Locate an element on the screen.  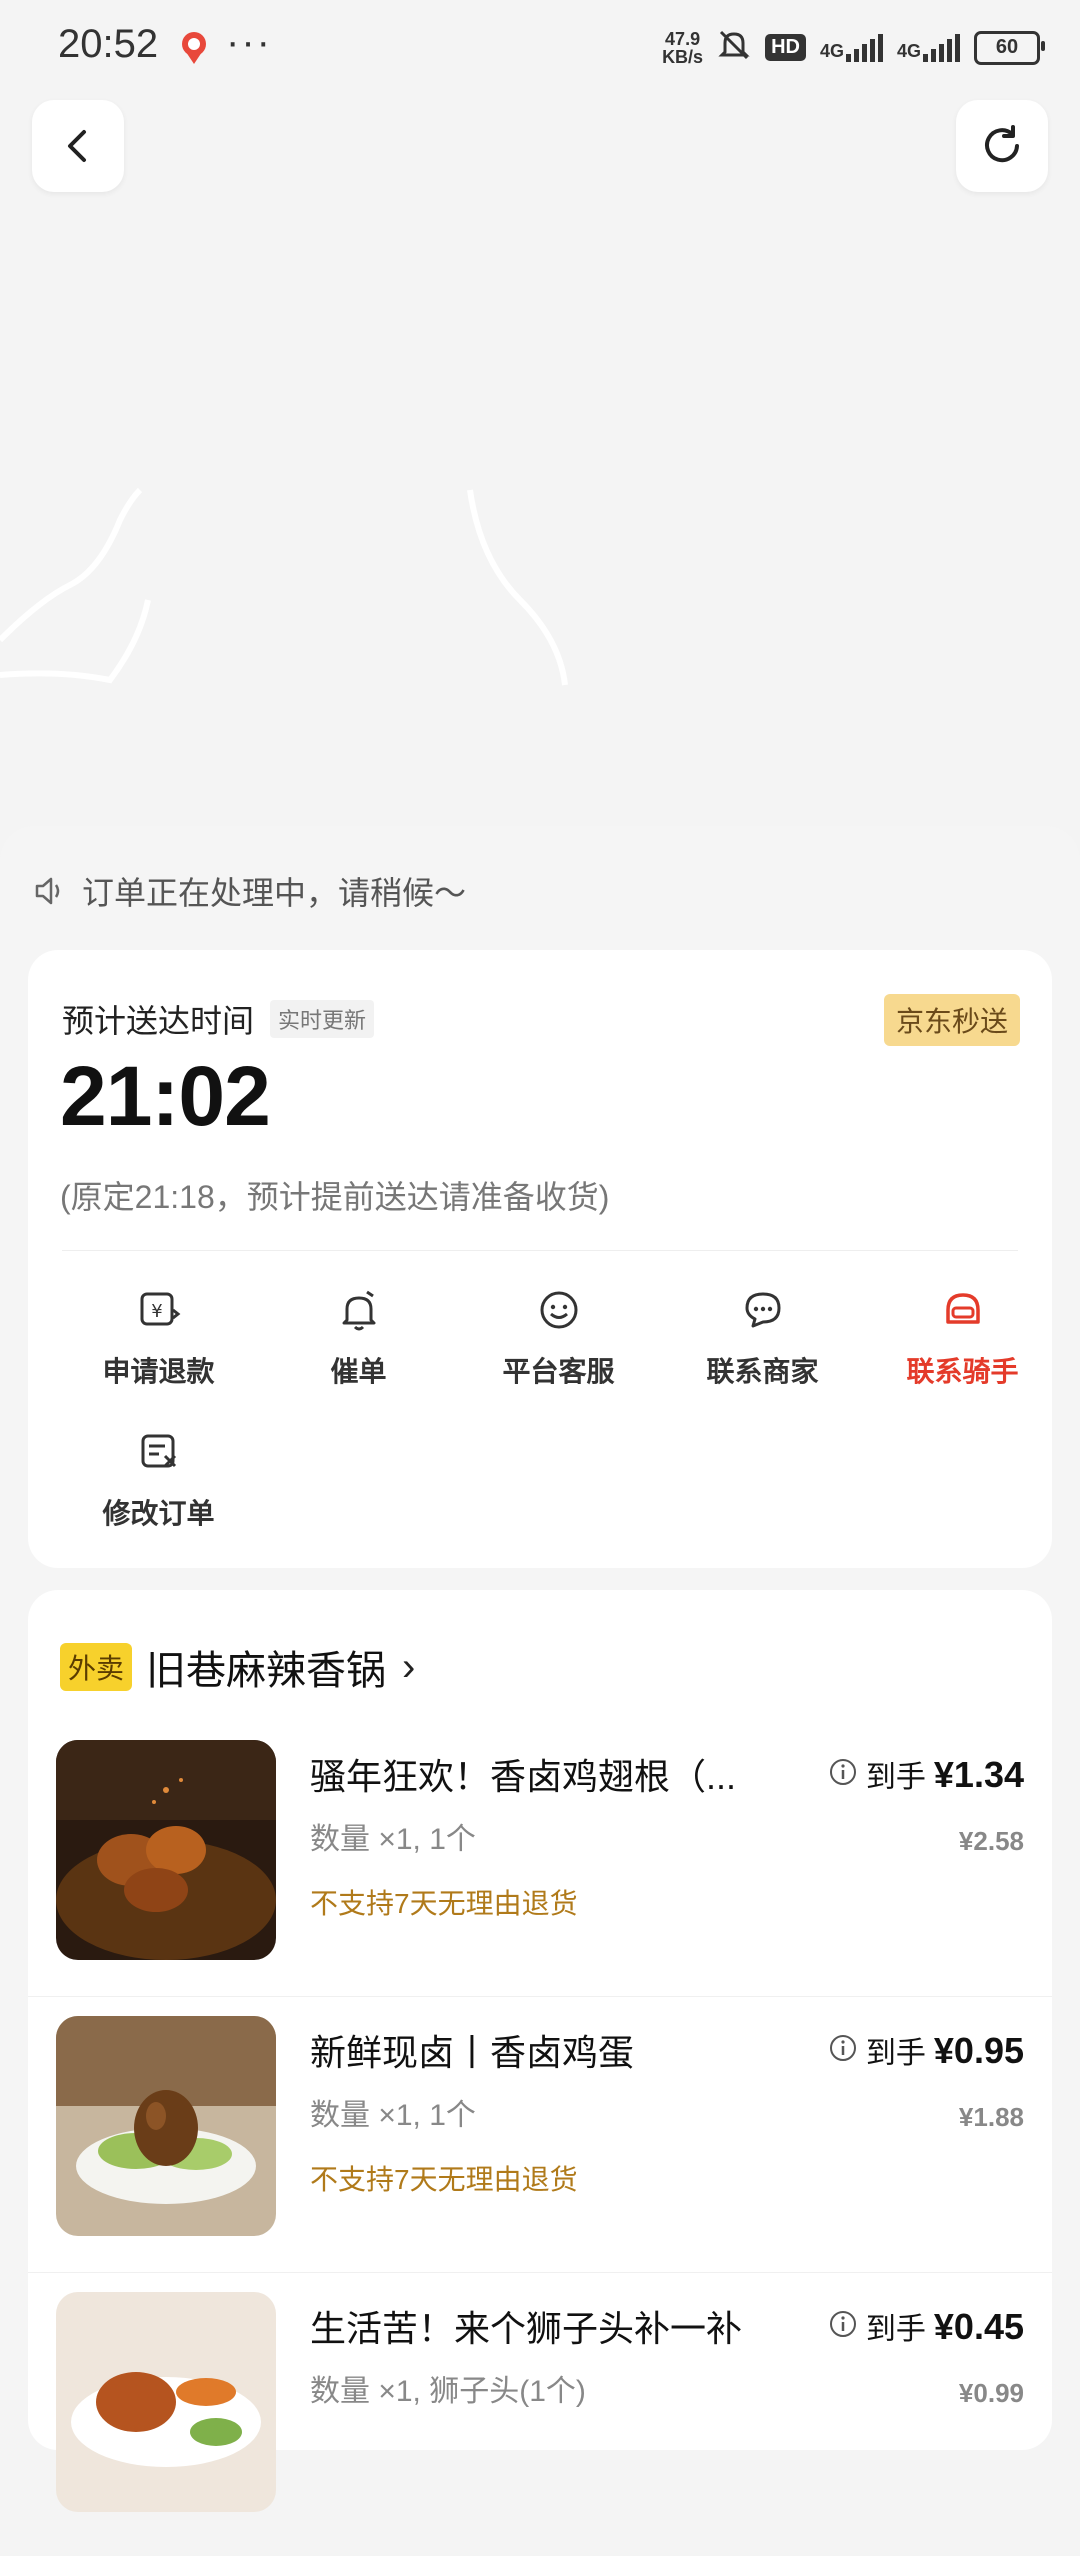
item-price: 到手 ¥0.95 is located at coordinates (926, 2050).